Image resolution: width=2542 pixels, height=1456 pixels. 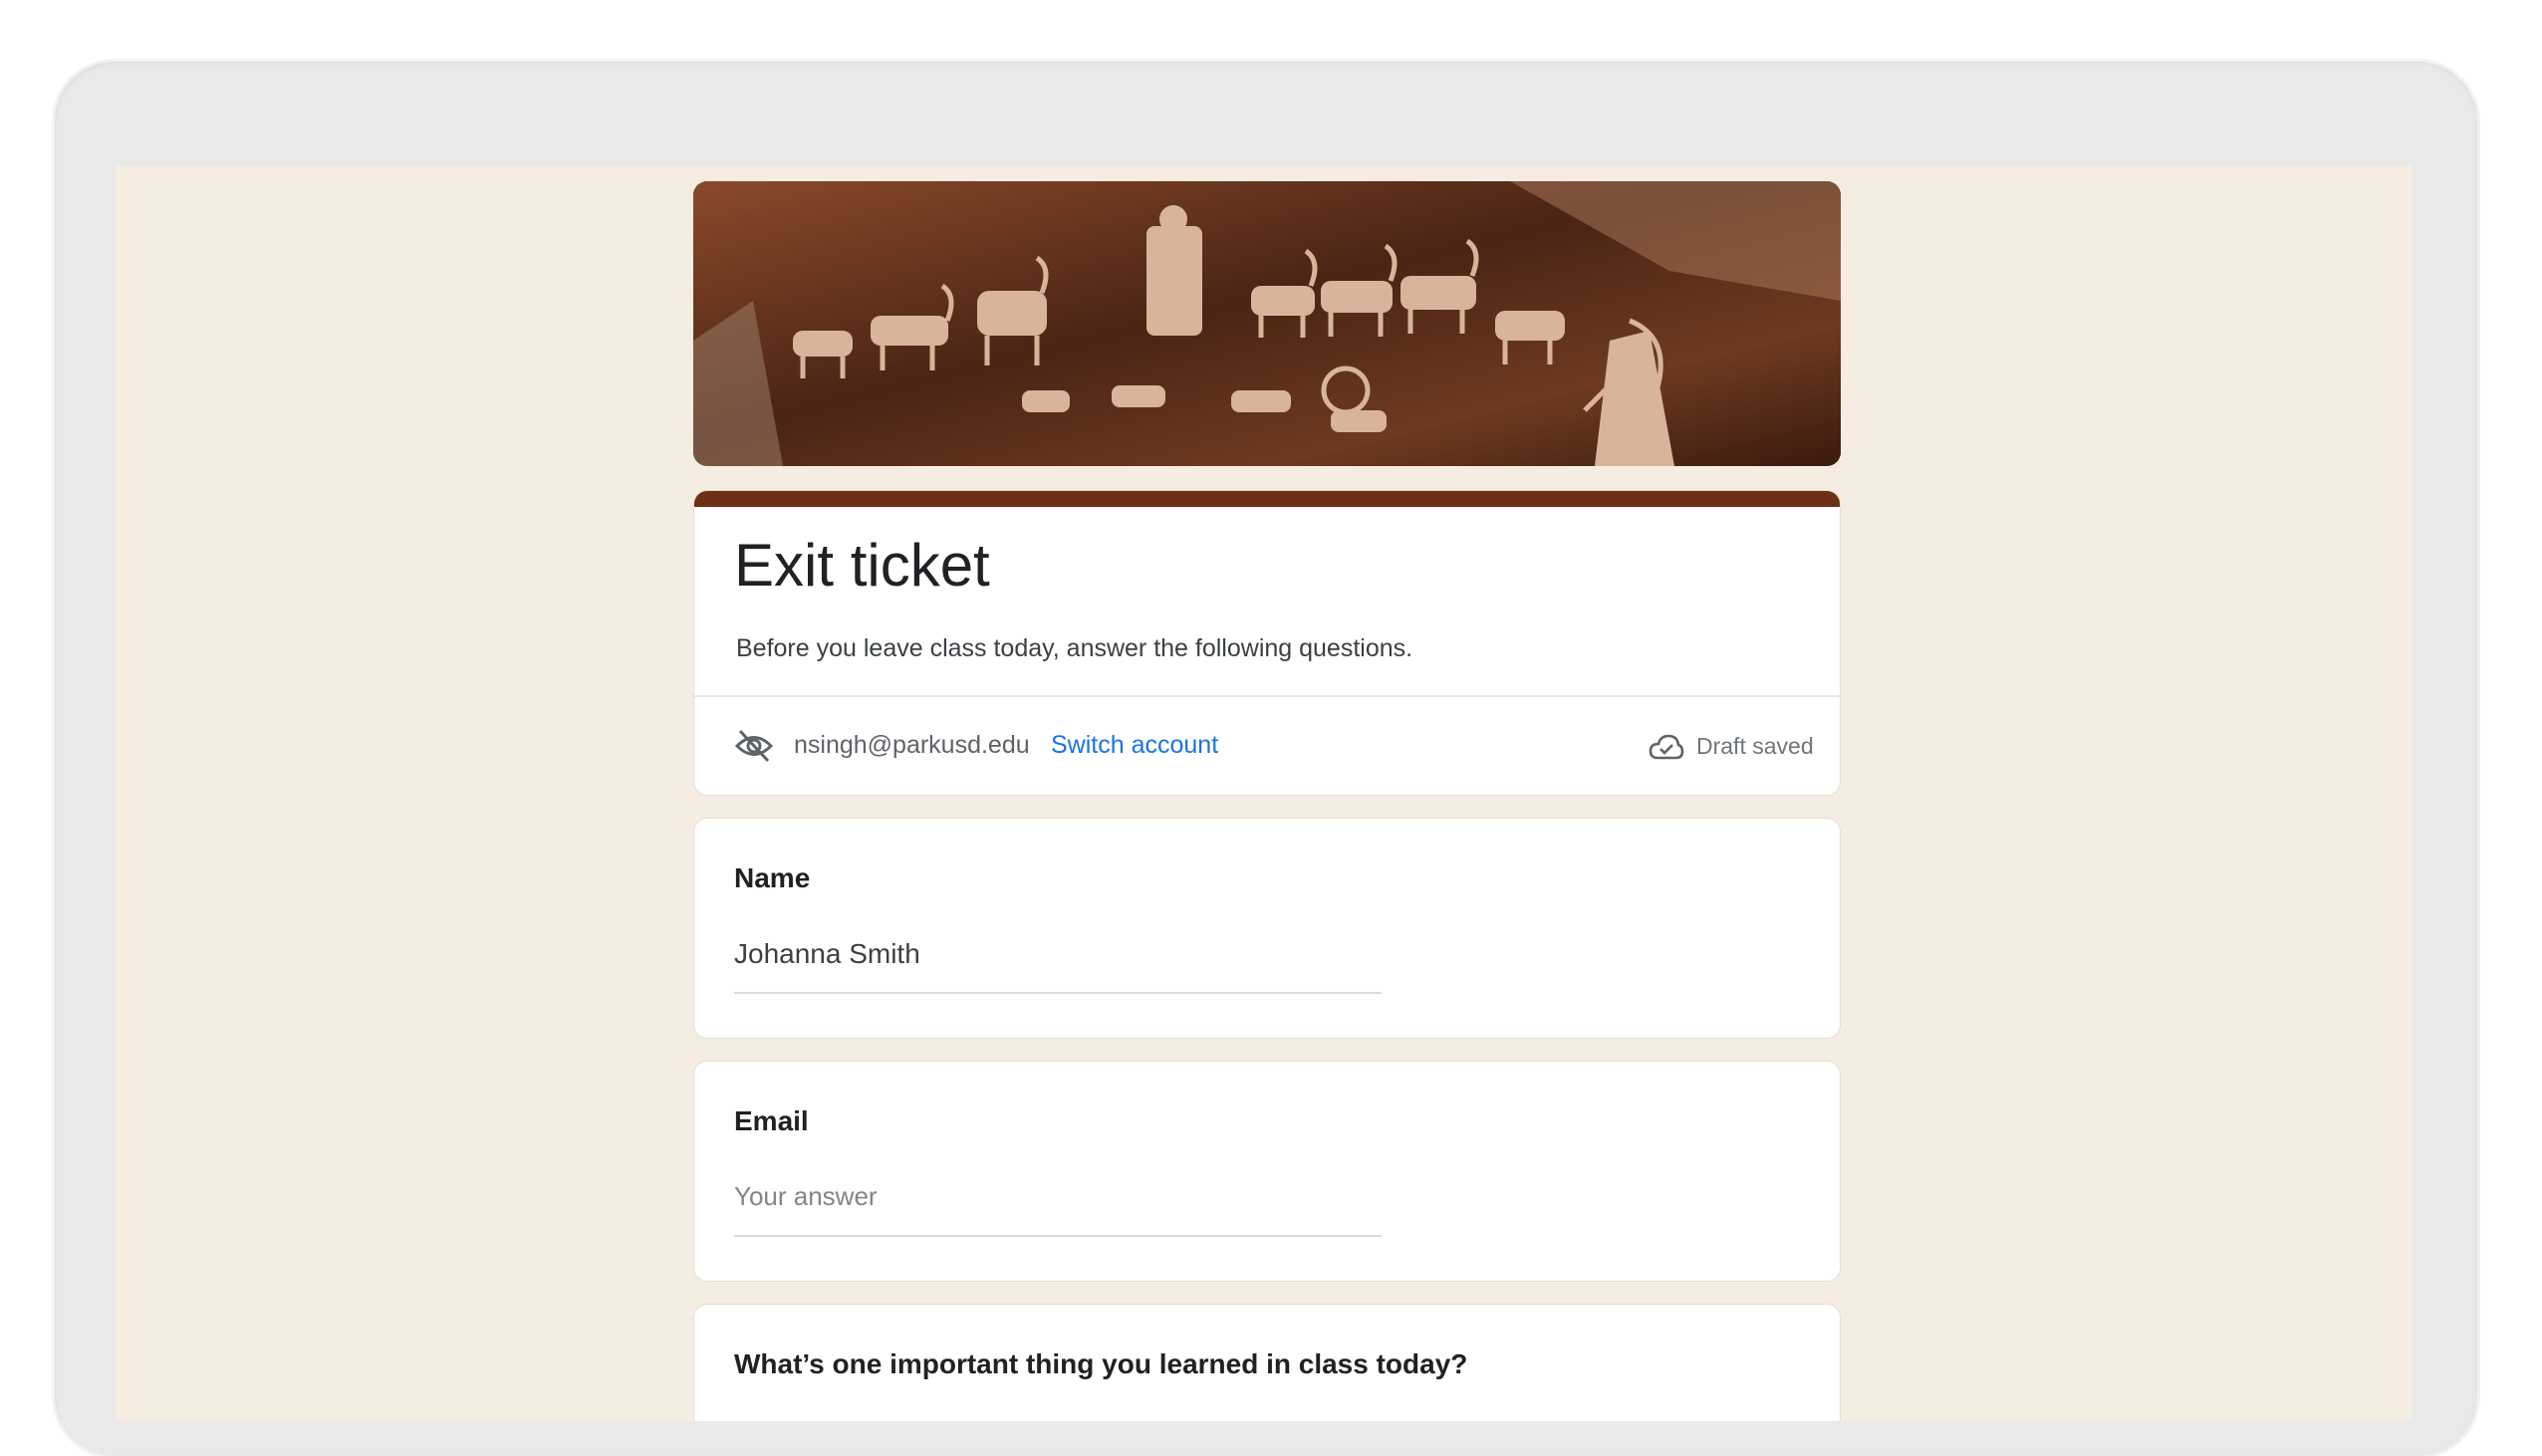 What do you see at coordinates (1267, 1171) in the screenshot?
I see `question-card-email: Email Your answer` at bounding box center [1267, 1171].